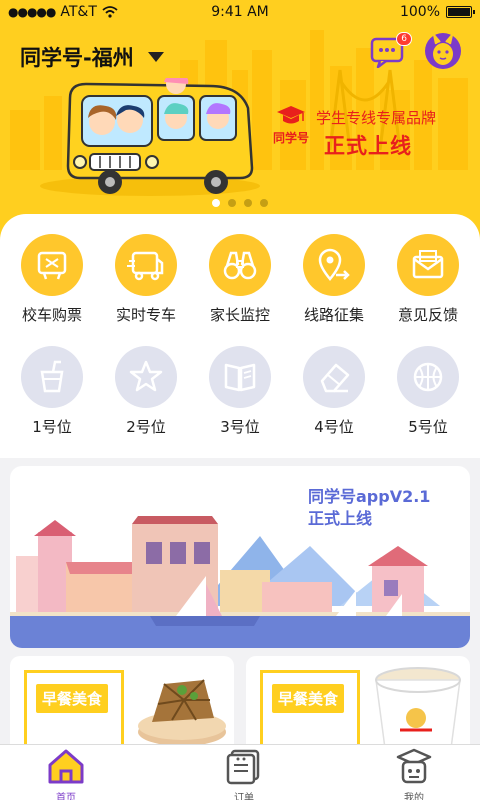 The image size is (480, 800). What do you see at coordinates (122, 706) in the screenshot?
I see `food-card-tofu: 早餐美食` at bounding box center [122, 706].